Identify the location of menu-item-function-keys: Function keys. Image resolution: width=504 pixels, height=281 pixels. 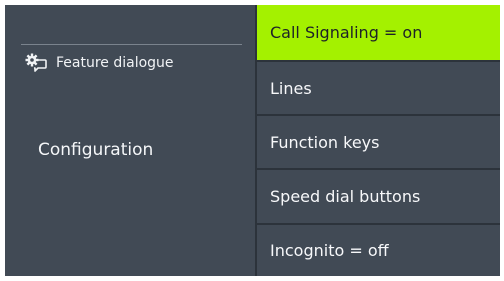
(378, 141).